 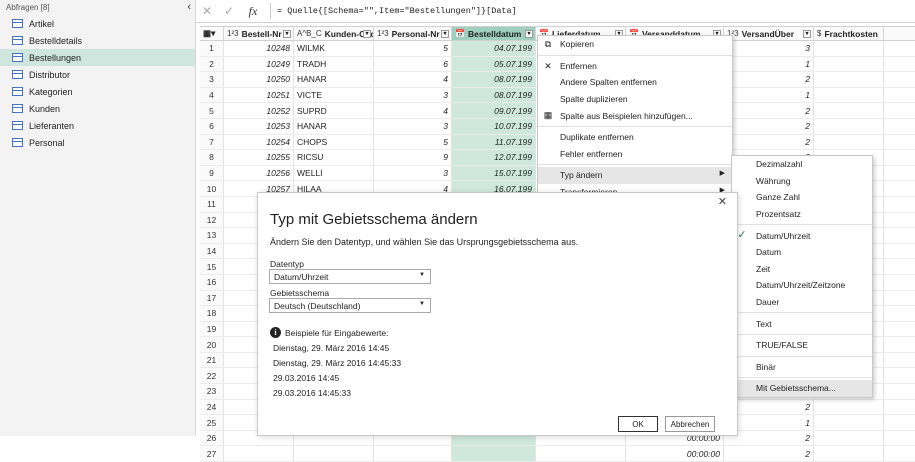 What do you see at coordinates (460, 33) in the screenshot?
I see `column-type-icon: 📅` at bounding box center [460, 33].